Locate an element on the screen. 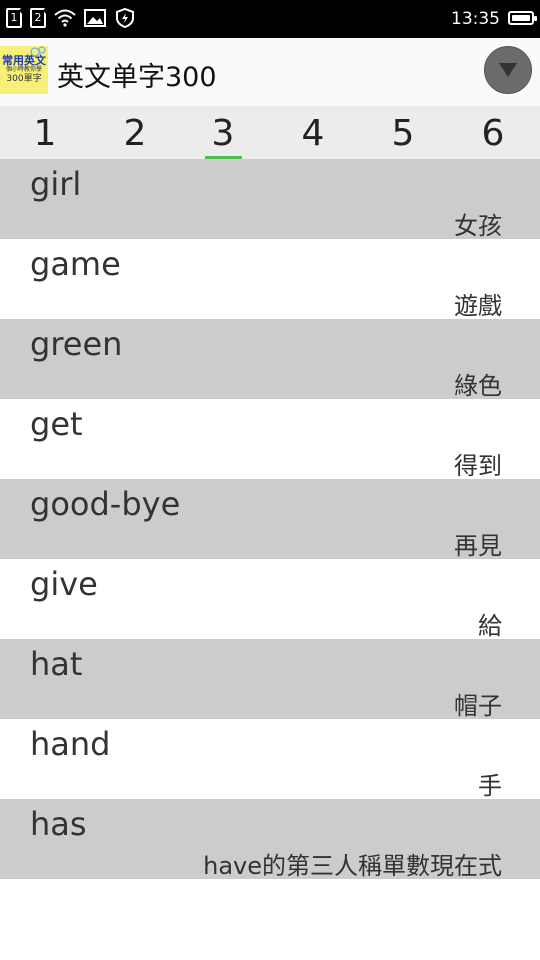 This screenshot has height=960, width=540. app-bar: 常用英文 個小時教你學 300單字 英文单字300 is located at coordinates (270, 72).